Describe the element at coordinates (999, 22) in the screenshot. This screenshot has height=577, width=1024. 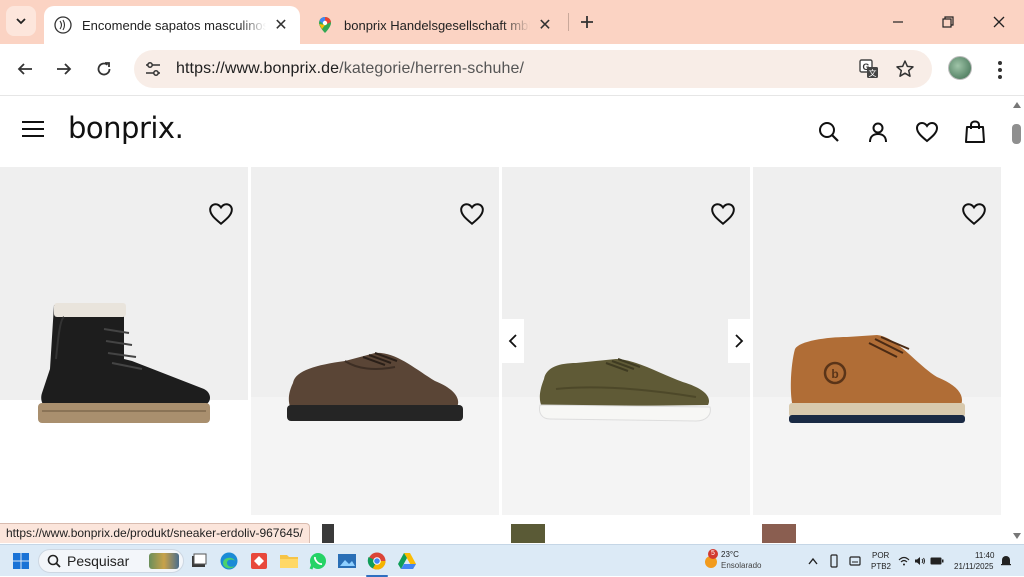
I see `close-window-button` at that location.